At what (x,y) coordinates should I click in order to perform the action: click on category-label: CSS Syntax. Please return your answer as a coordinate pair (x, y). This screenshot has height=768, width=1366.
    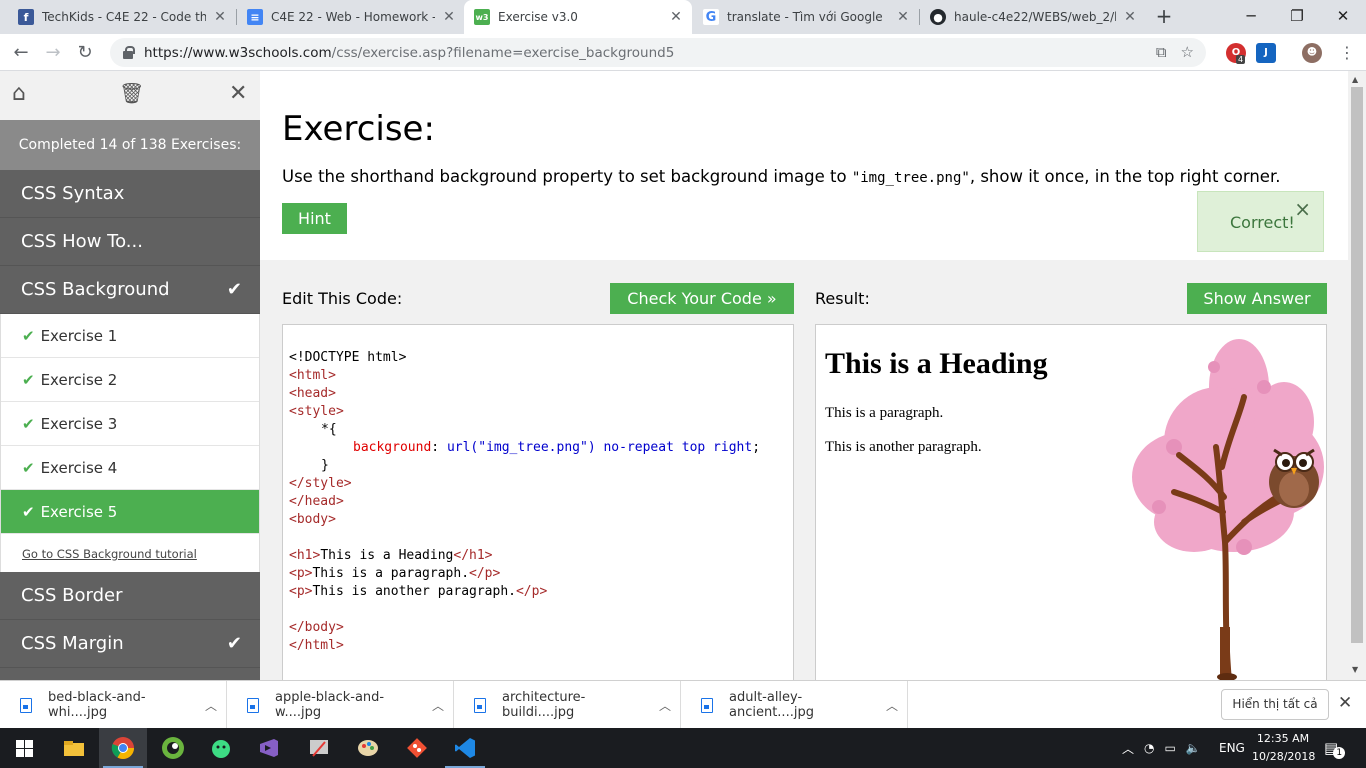
    Looking at the image, I should click on (73, 193).